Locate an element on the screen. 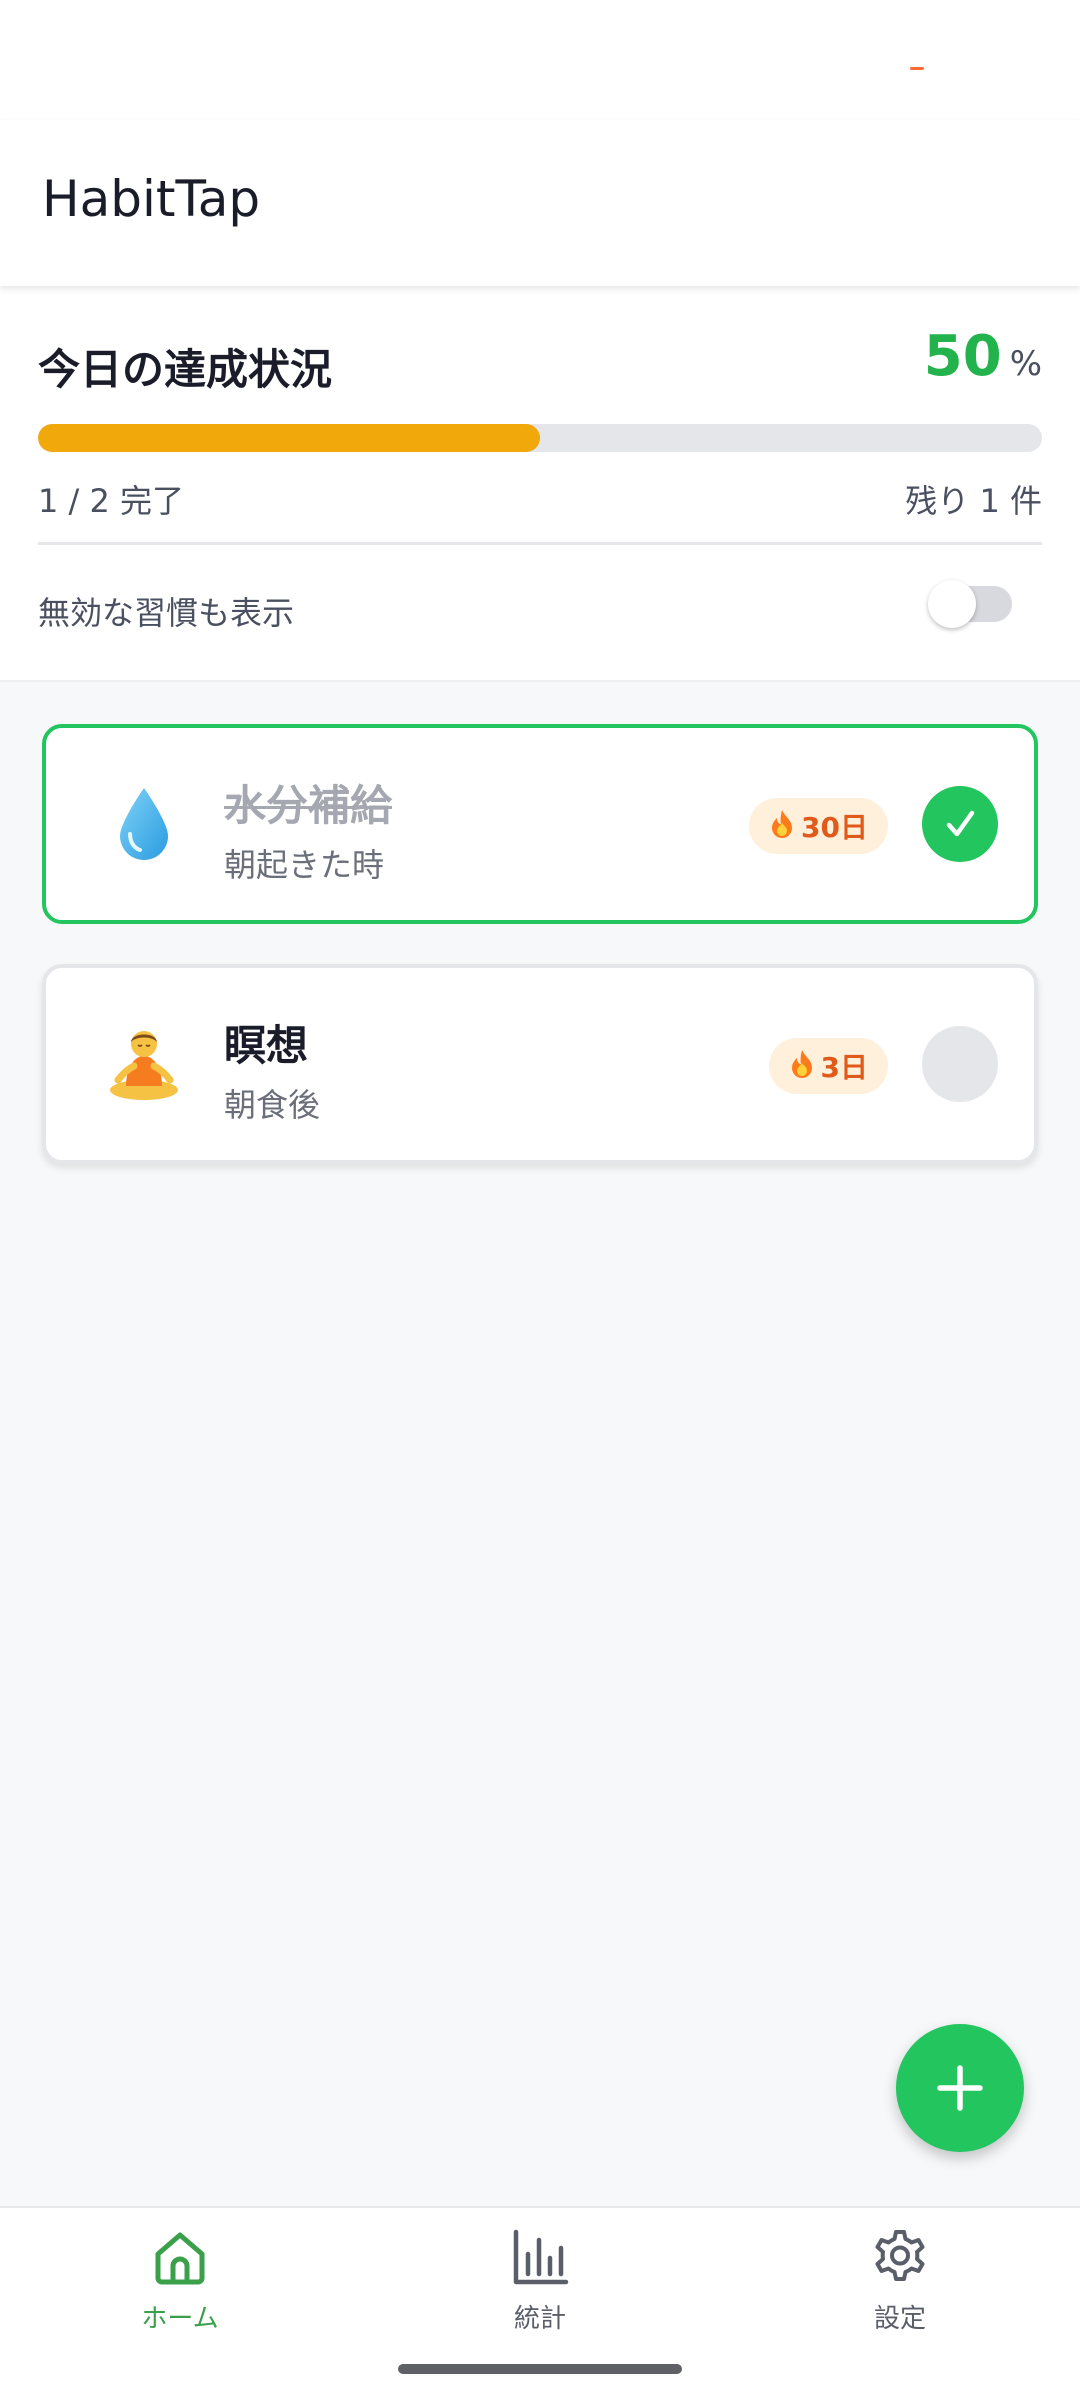  nav-item-settings: 設定 is located at coordinates (900, 2296).